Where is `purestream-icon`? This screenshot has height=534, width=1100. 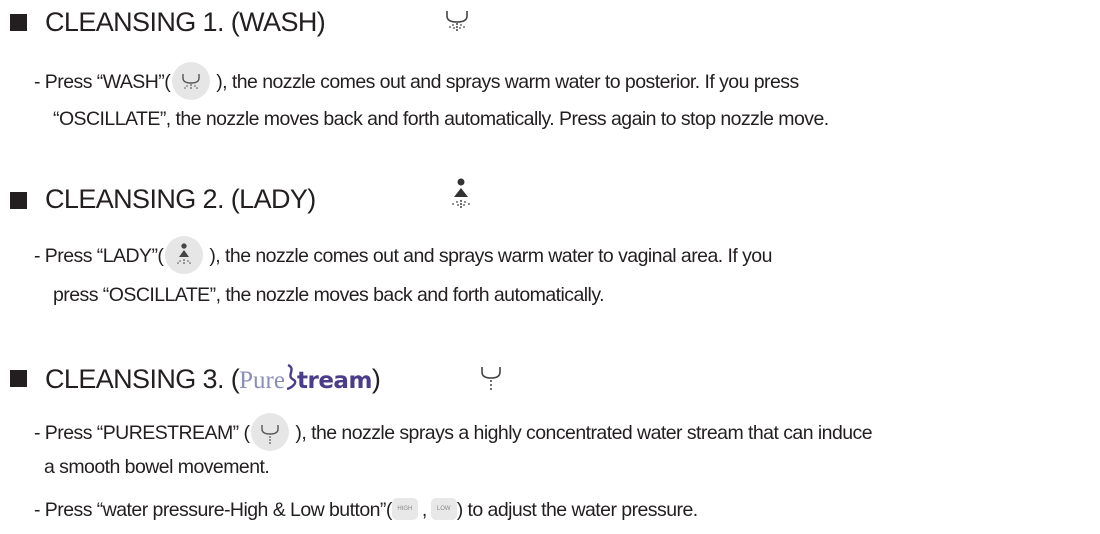 purestream-icon is located at coordinates (491, 378).